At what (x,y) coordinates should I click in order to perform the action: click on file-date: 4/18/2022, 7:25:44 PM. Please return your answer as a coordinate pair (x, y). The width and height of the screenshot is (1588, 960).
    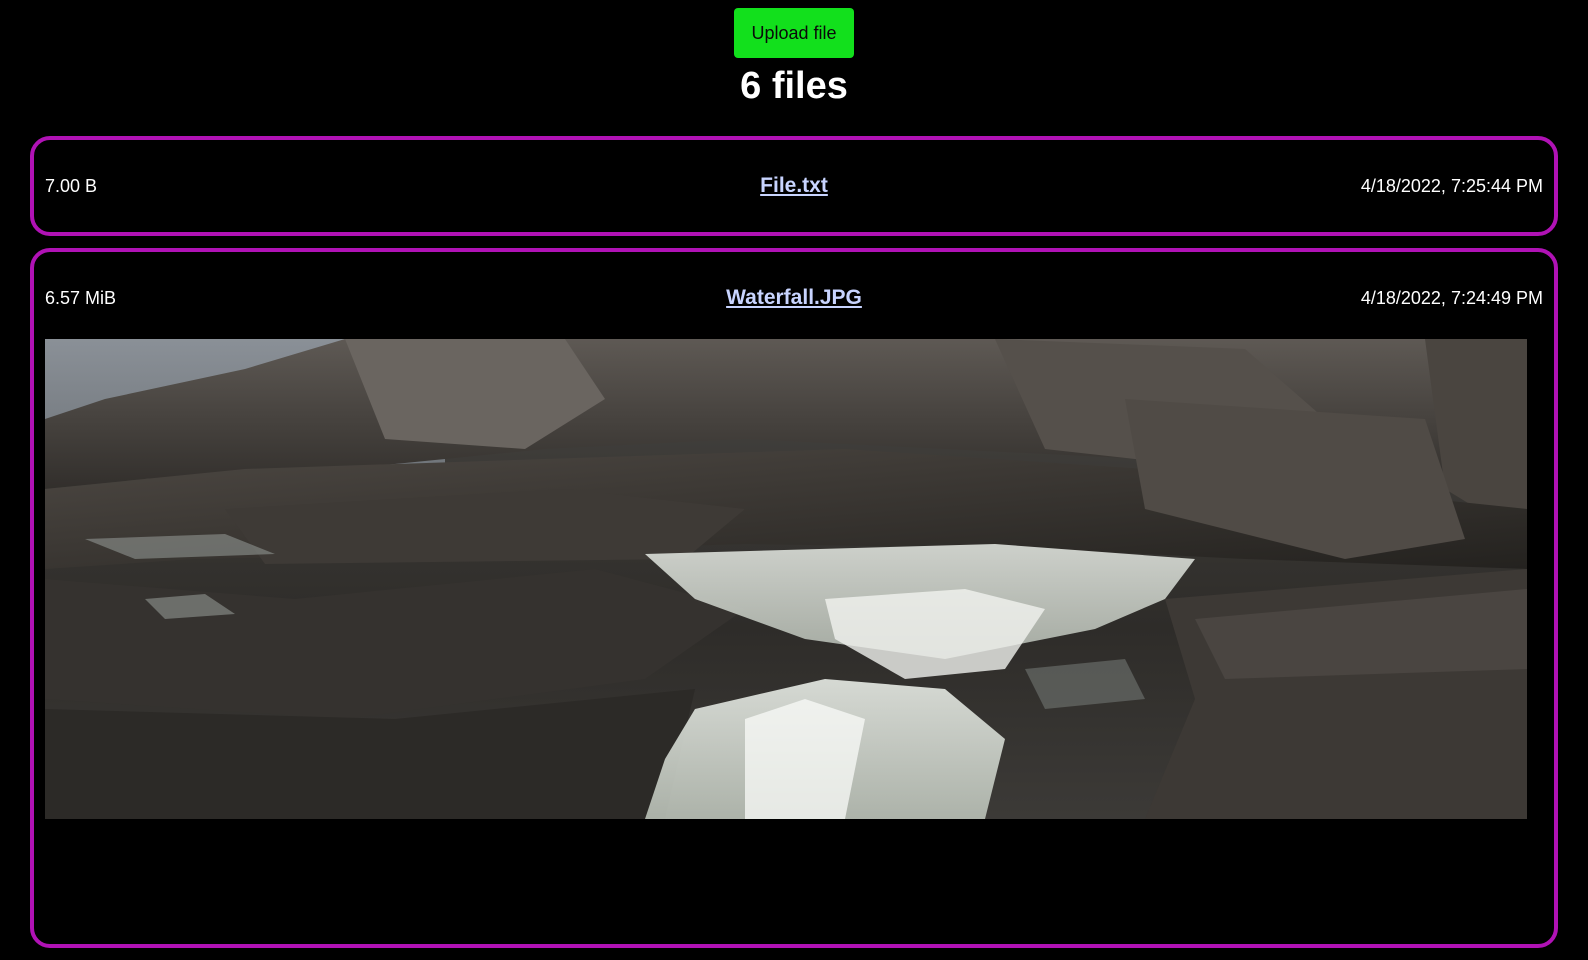
    Looking at the image, I should click on (1451, 185).